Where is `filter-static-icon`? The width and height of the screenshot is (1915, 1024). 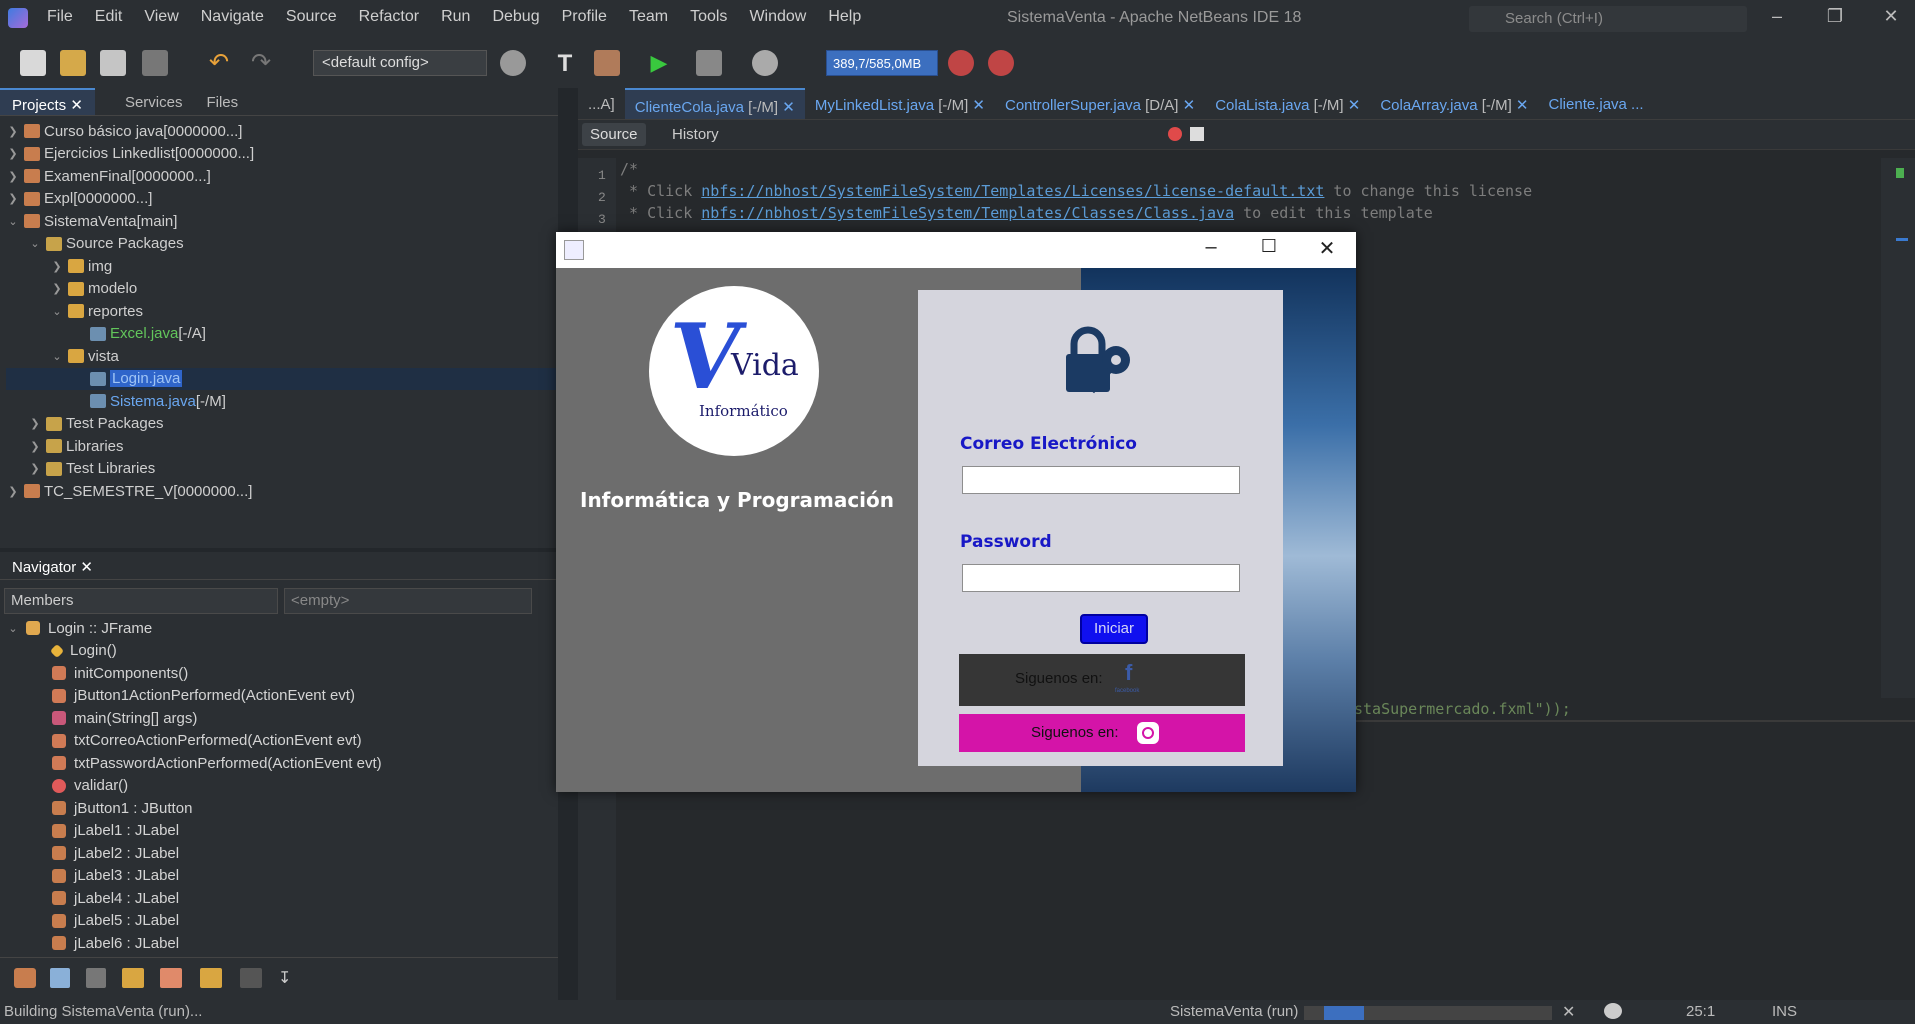 filter-static-icon is located at coordinates (60, 978).